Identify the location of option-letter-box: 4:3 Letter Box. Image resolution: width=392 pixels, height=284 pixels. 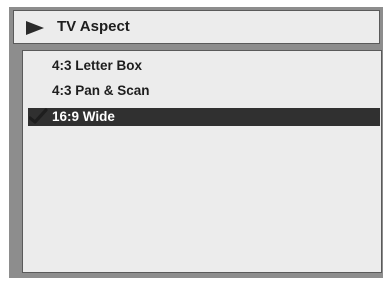
(204, 66).